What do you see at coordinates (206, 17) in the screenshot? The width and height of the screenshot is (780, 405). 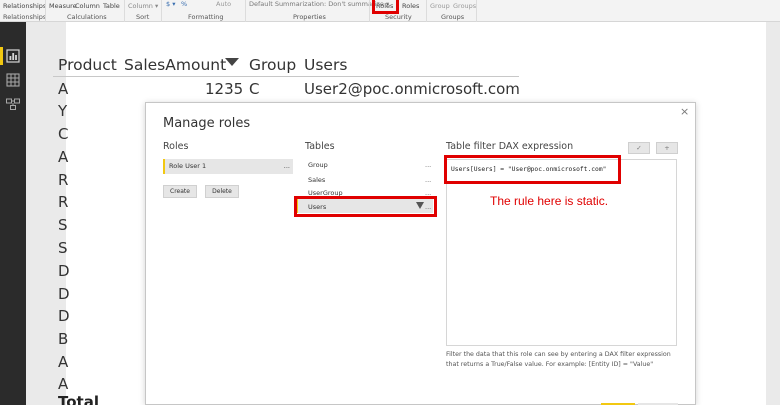 I see `group-label-formatting: Formatting` at bounding box center [206, 17].